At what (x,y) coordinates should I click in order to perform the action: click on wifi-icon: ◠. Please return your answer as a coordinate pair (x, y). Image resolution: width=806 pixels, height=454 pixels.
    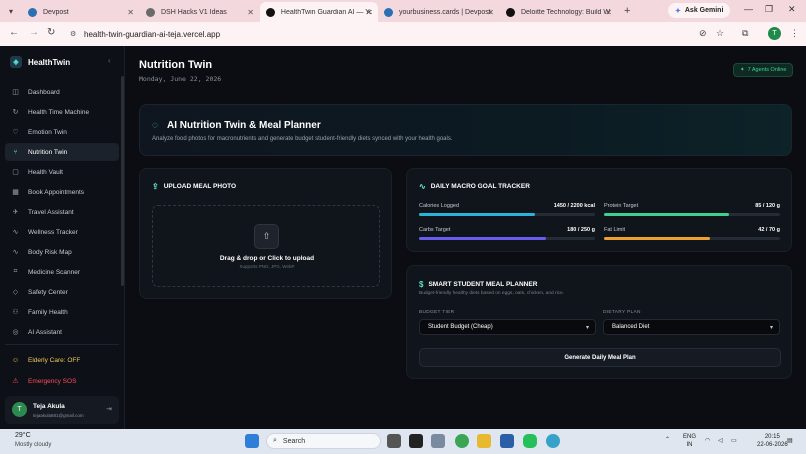
    Looking at the image, I should click on (707, 441).